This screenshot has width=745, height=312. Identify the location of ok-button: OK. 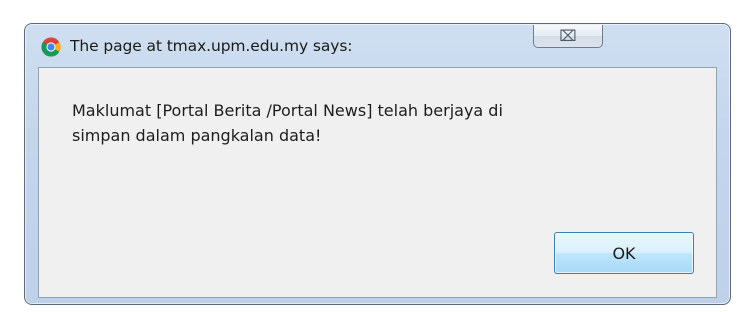
(624, 253).